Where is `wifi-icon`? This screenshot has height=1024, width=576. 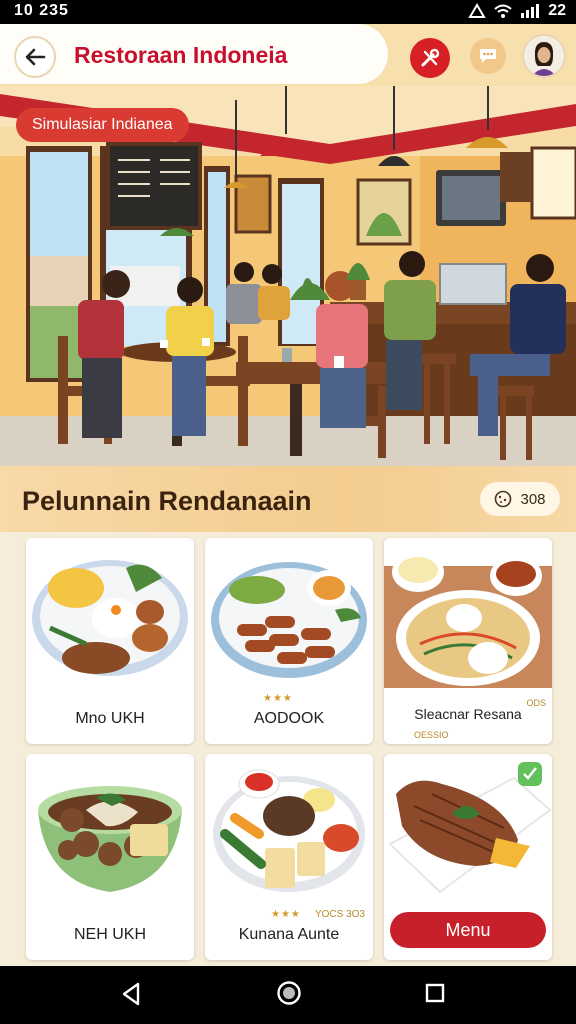
wifi-icon is located at coordinates (503, 11).